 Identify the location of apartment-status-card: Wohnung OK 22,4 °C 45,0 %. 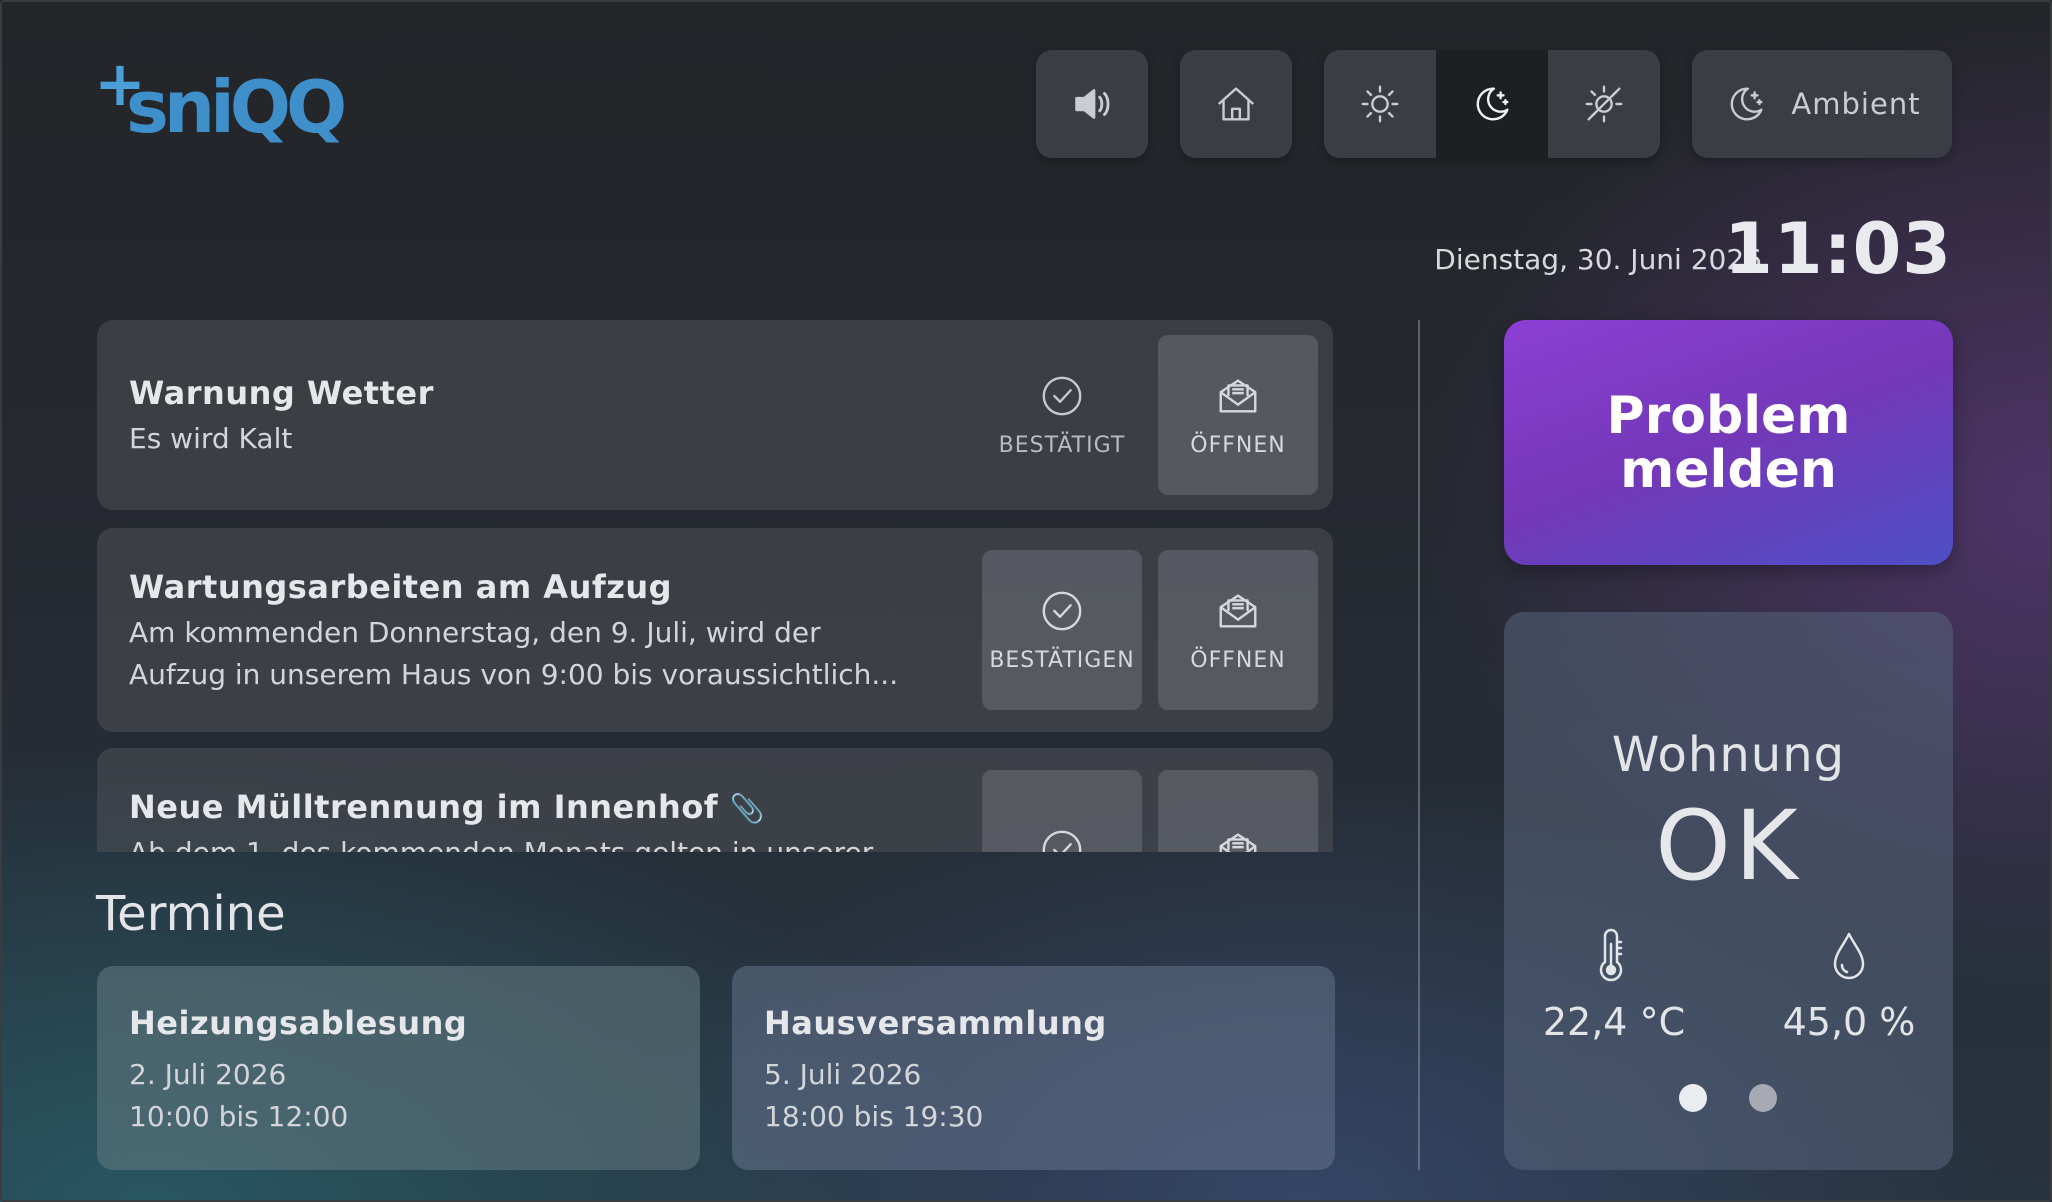
(1728, 891).